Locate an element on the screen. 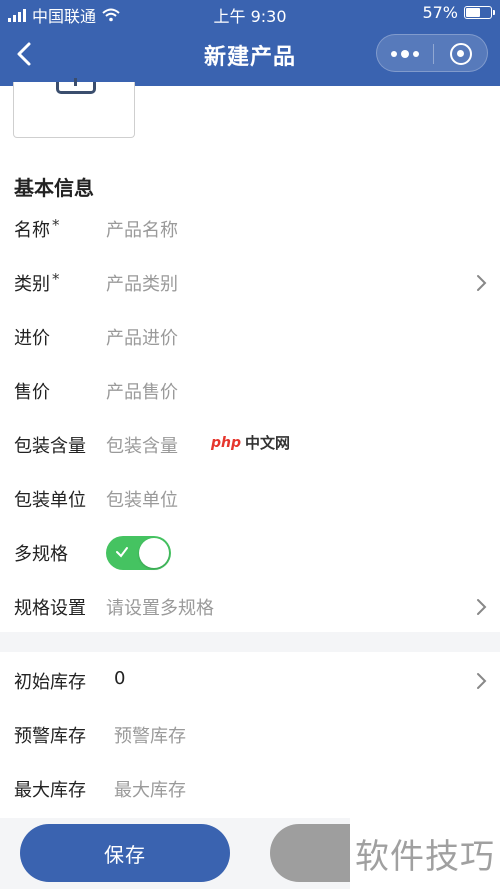 This screenshot has height=889, width=500. spec-settings-row: 规格设置 请设置多规格 is located at coordinates (250, 607).